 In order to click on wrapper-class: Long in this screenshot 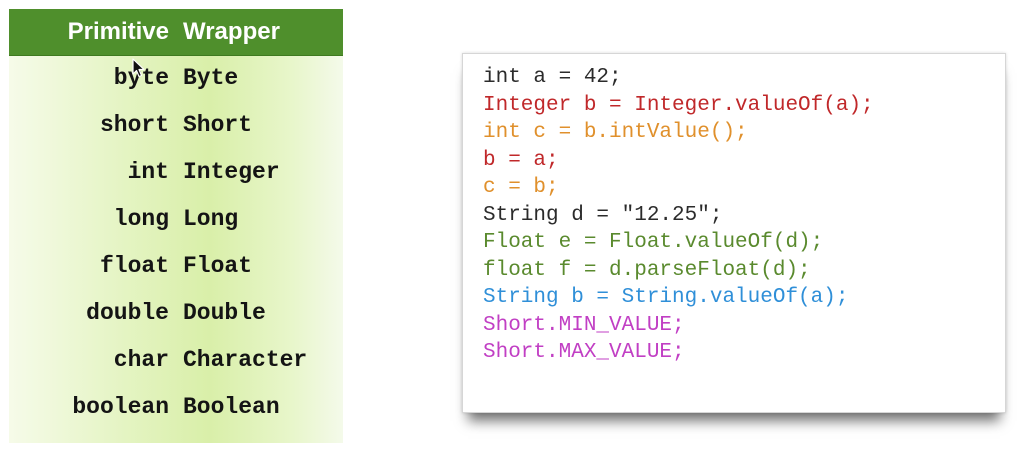, I will do `click(211, 219)`.